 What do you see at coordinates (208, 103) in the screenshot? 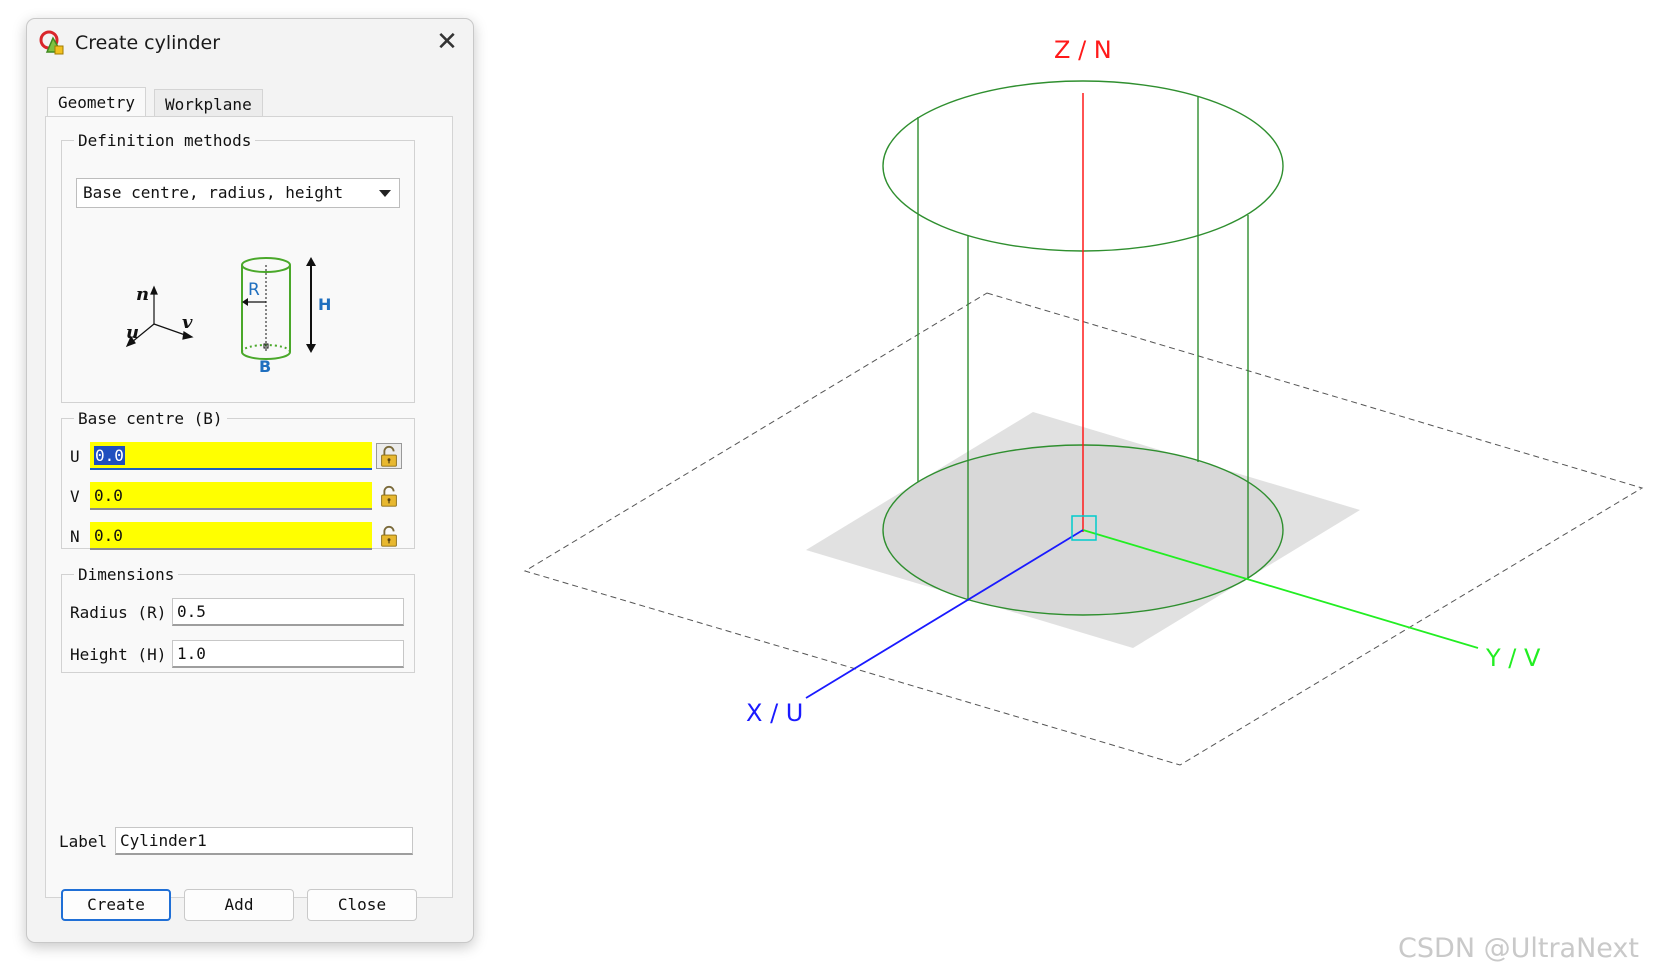
I see `tab-workplane: Workplane` at bounding box center [208, 103].